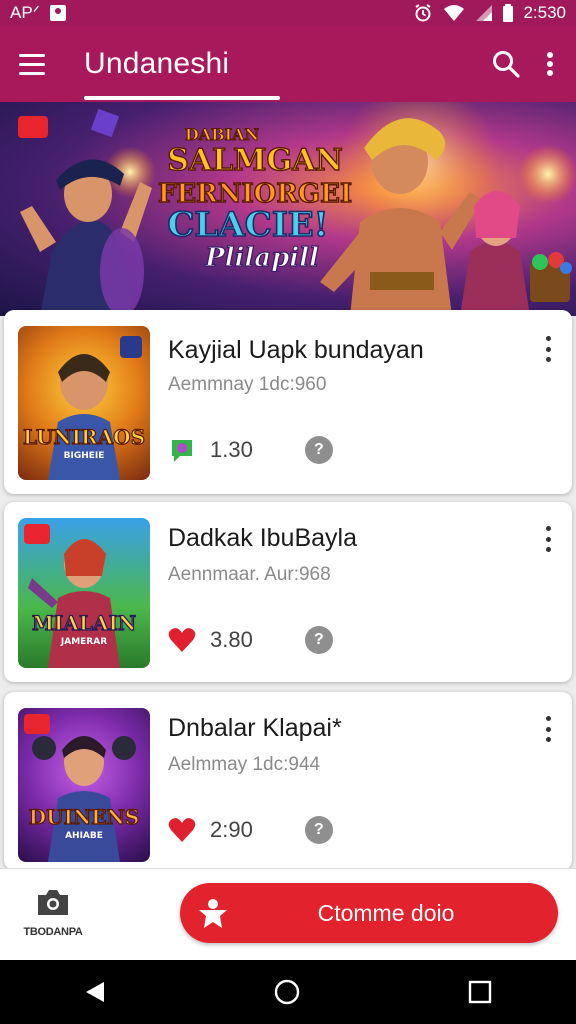 This screenshot has height=1024, width=576. Describe the element at coordinates (247, 384) in the screenshot. I see `card-subtitle: Aemmnay 1dc:960` at that location.